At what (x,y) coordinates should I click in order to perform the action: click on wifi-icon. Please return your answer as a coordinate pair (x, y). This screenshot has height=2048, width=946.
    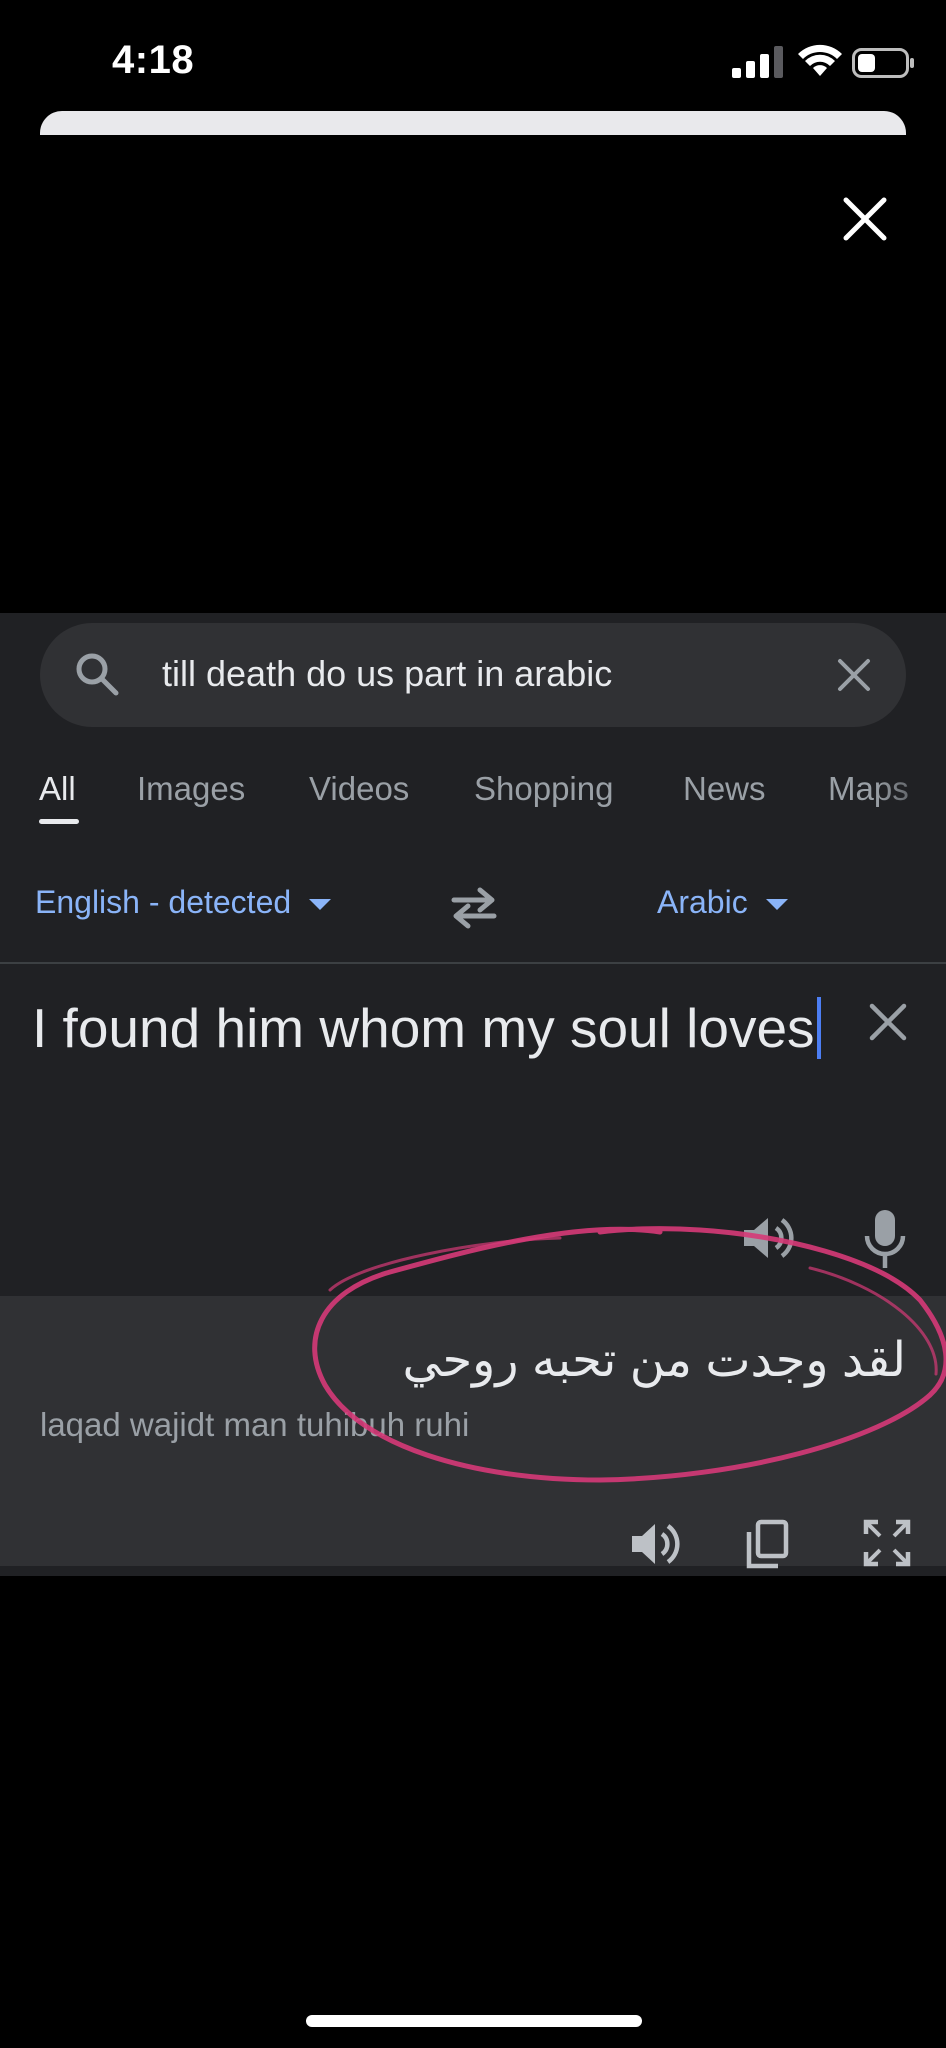
    Looking at the image, I should click on (820, 60).